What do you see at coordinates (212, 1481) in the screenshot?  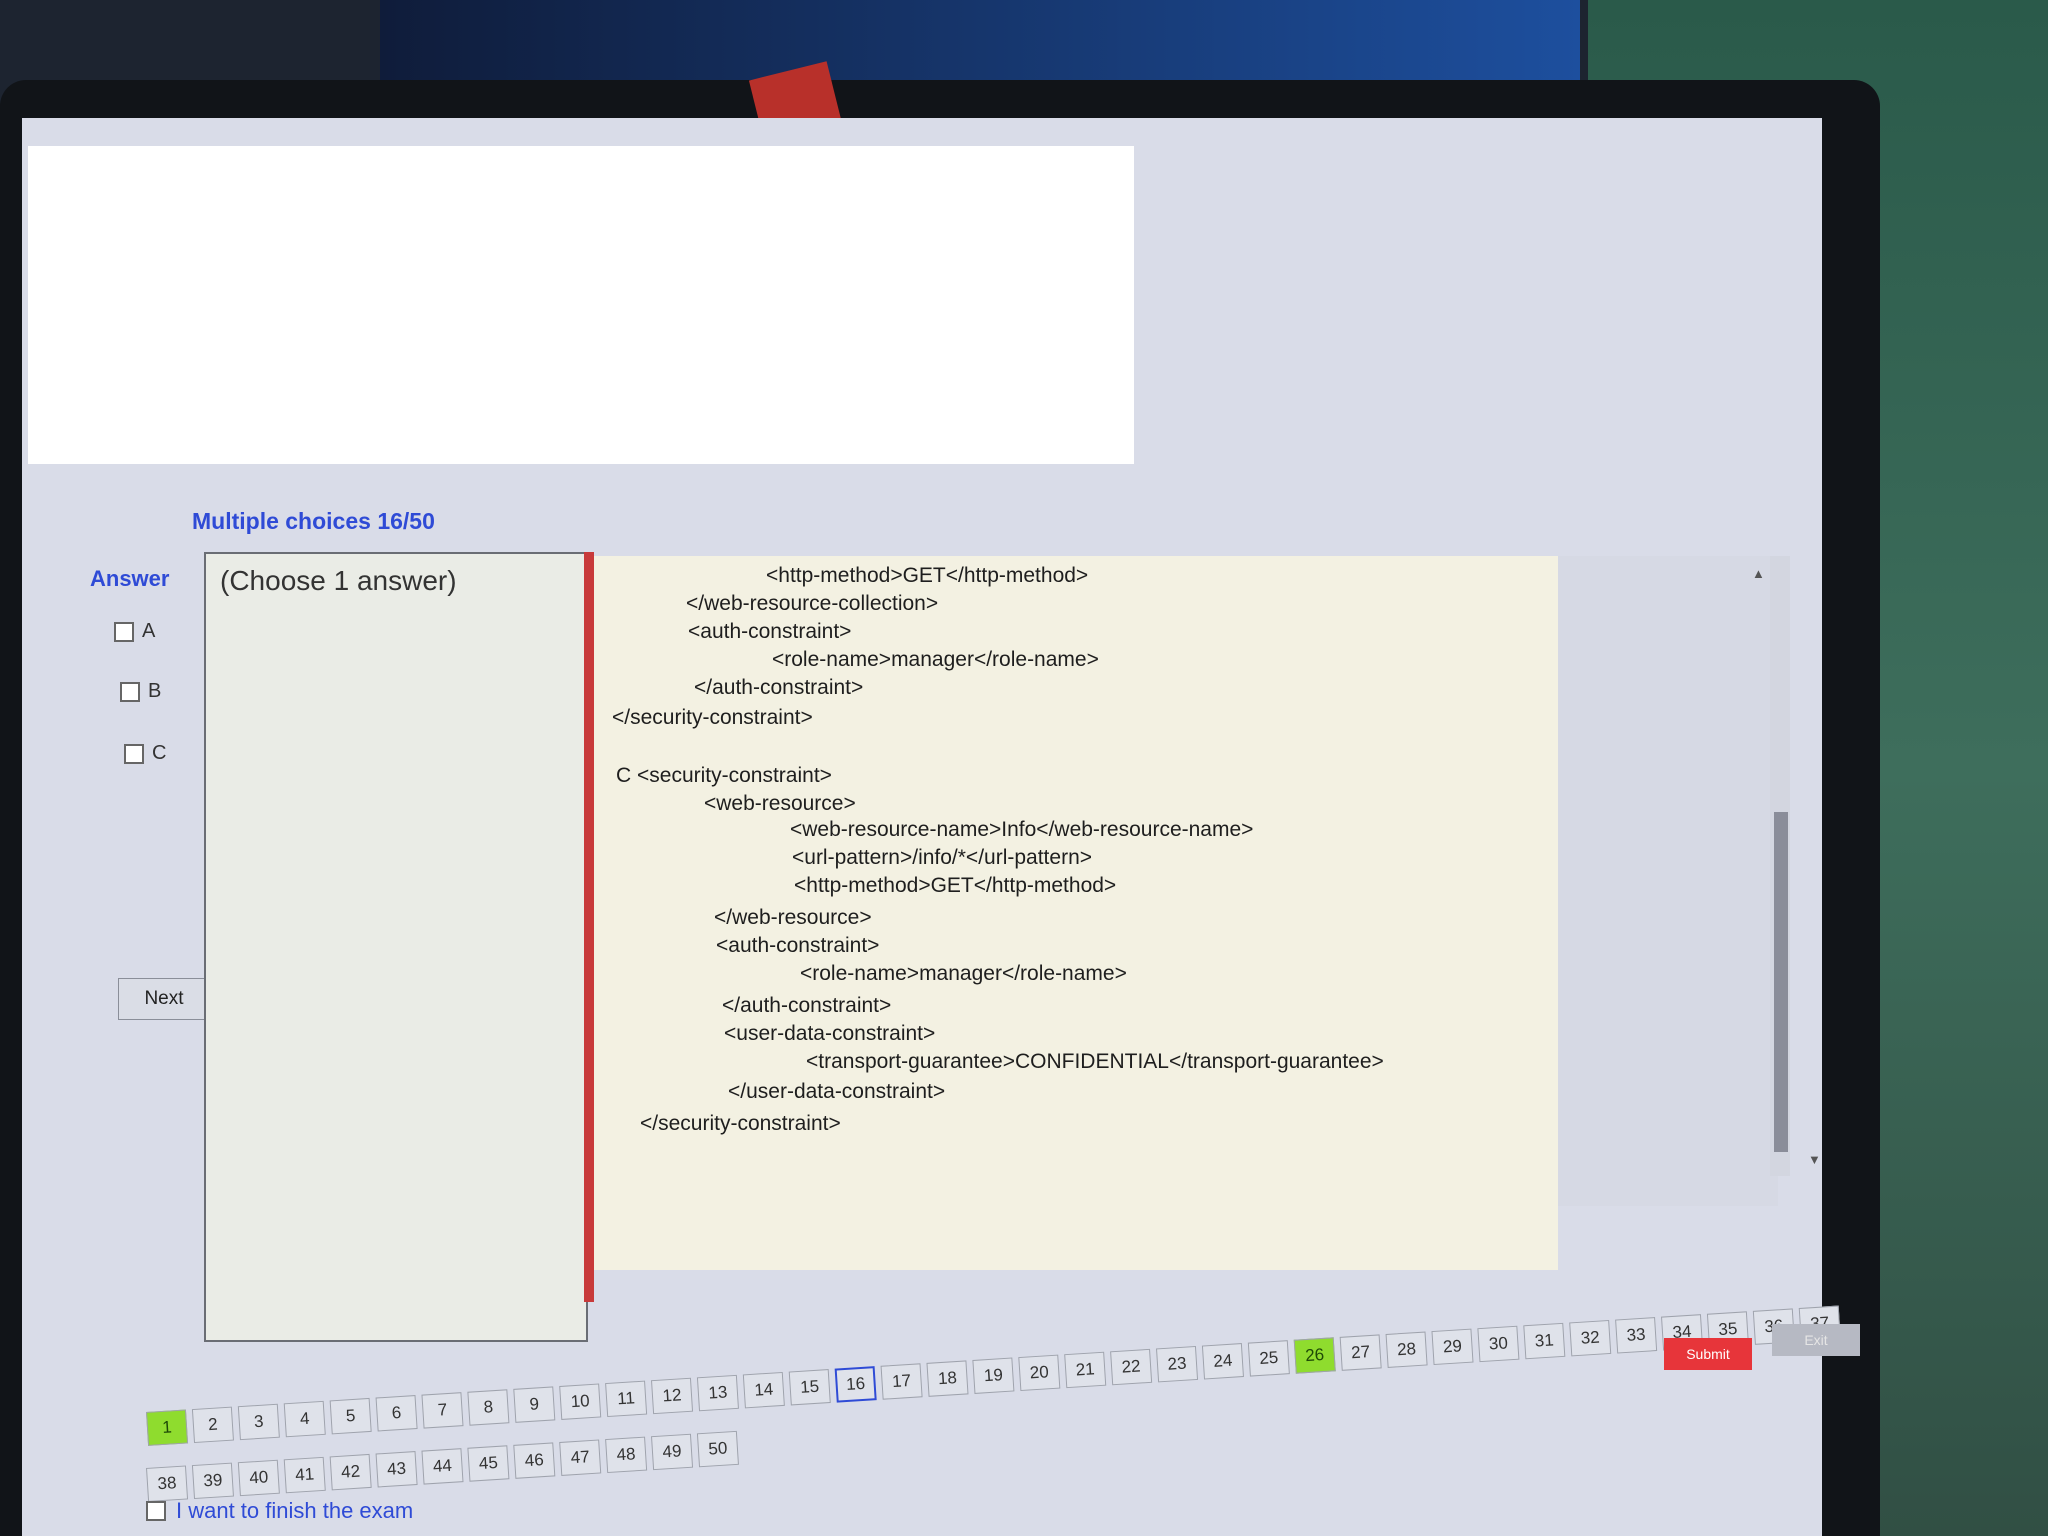 I see `question-nav-39: 39` at bounding box center [212, 1481].